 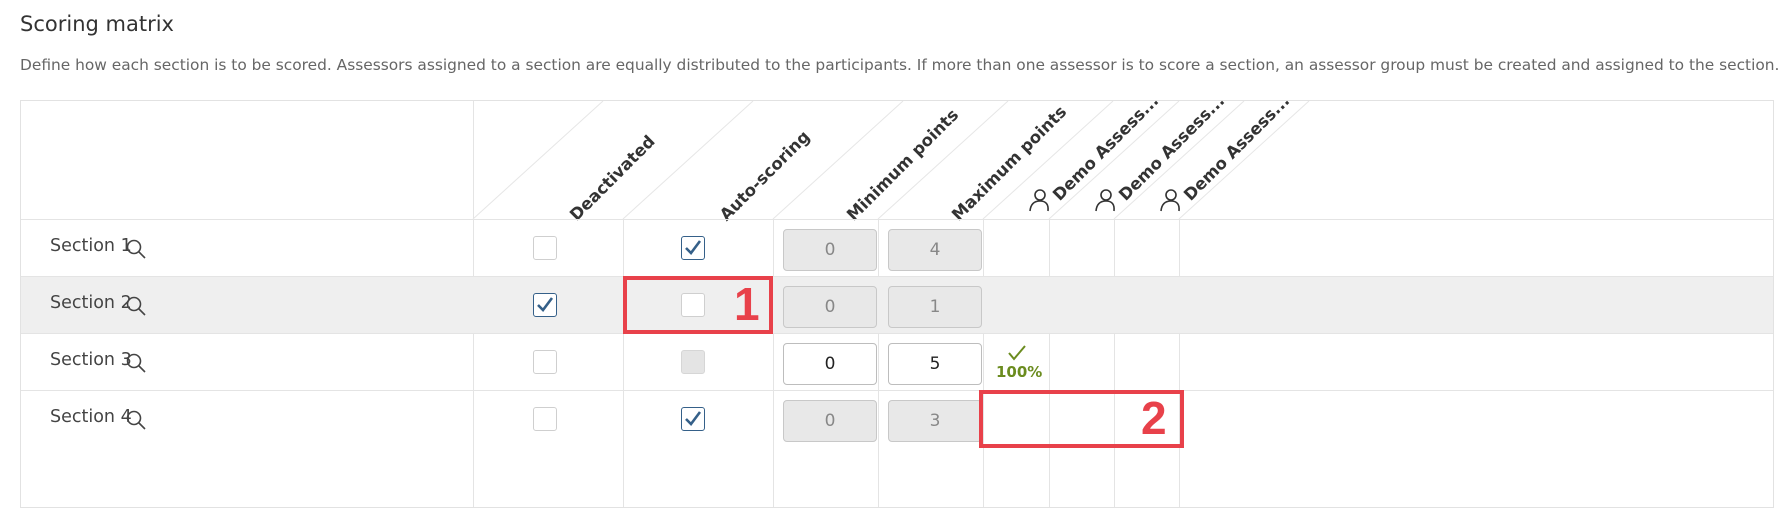 What do you see at coordinates (747, 304) in the screenshot?
I see `annotation-number-1: 1` at bounding box center [747, 304].